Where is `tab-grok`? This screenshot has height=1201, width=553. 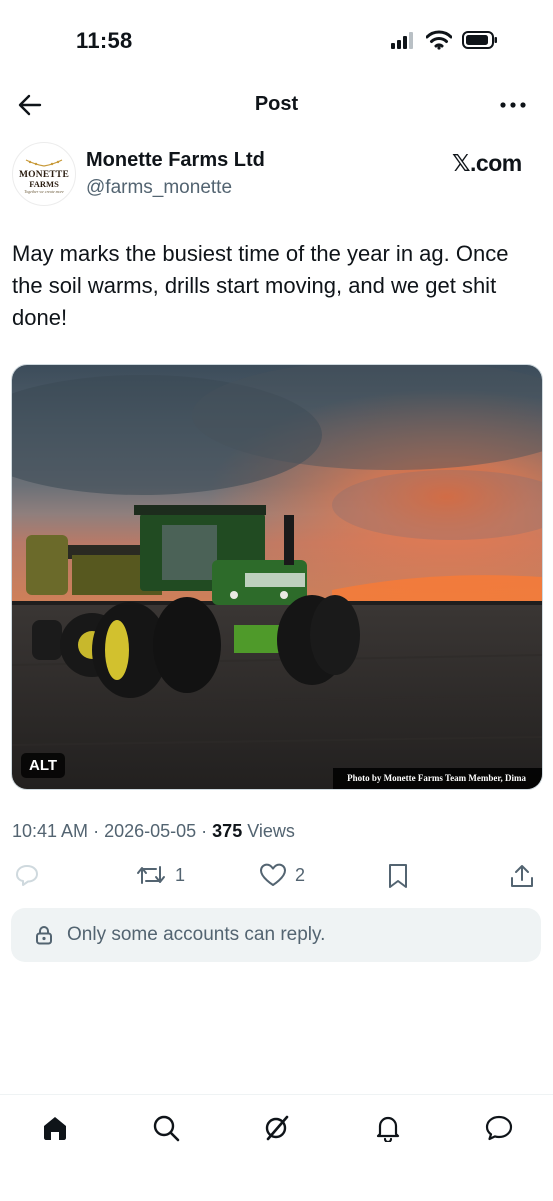 tab-grok is located at coordinates (277, 1128).